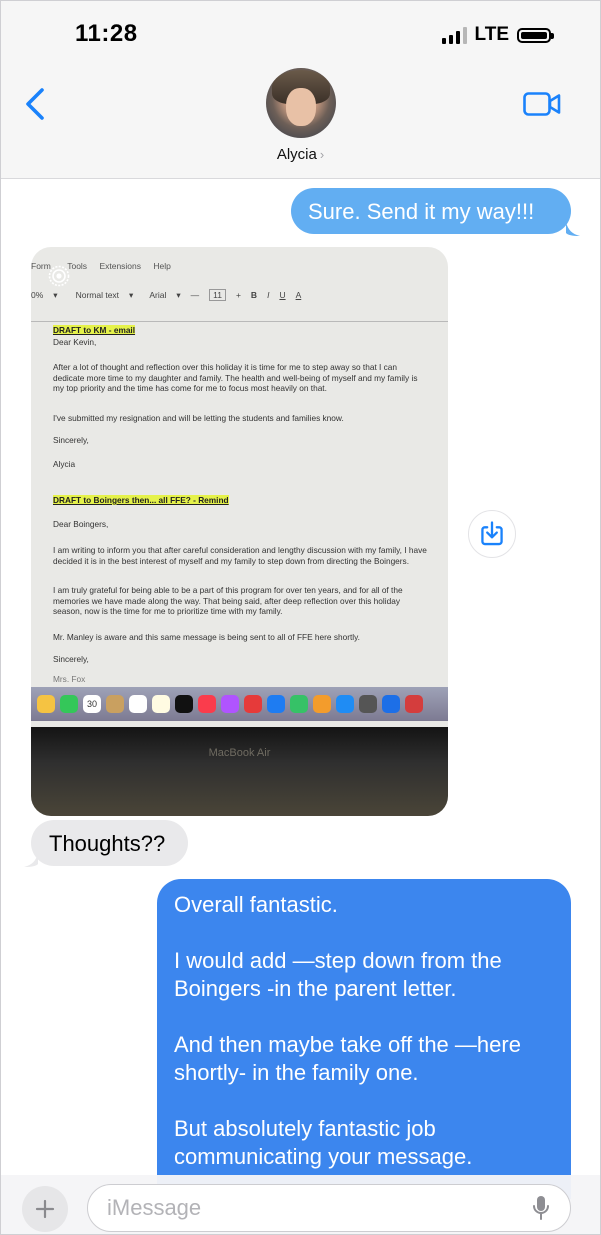 The width and height of the screenshot is (601, 1235). Describe the element at coordinates (301, 103) in the screenshot. I see `contact-avatar` at that location.